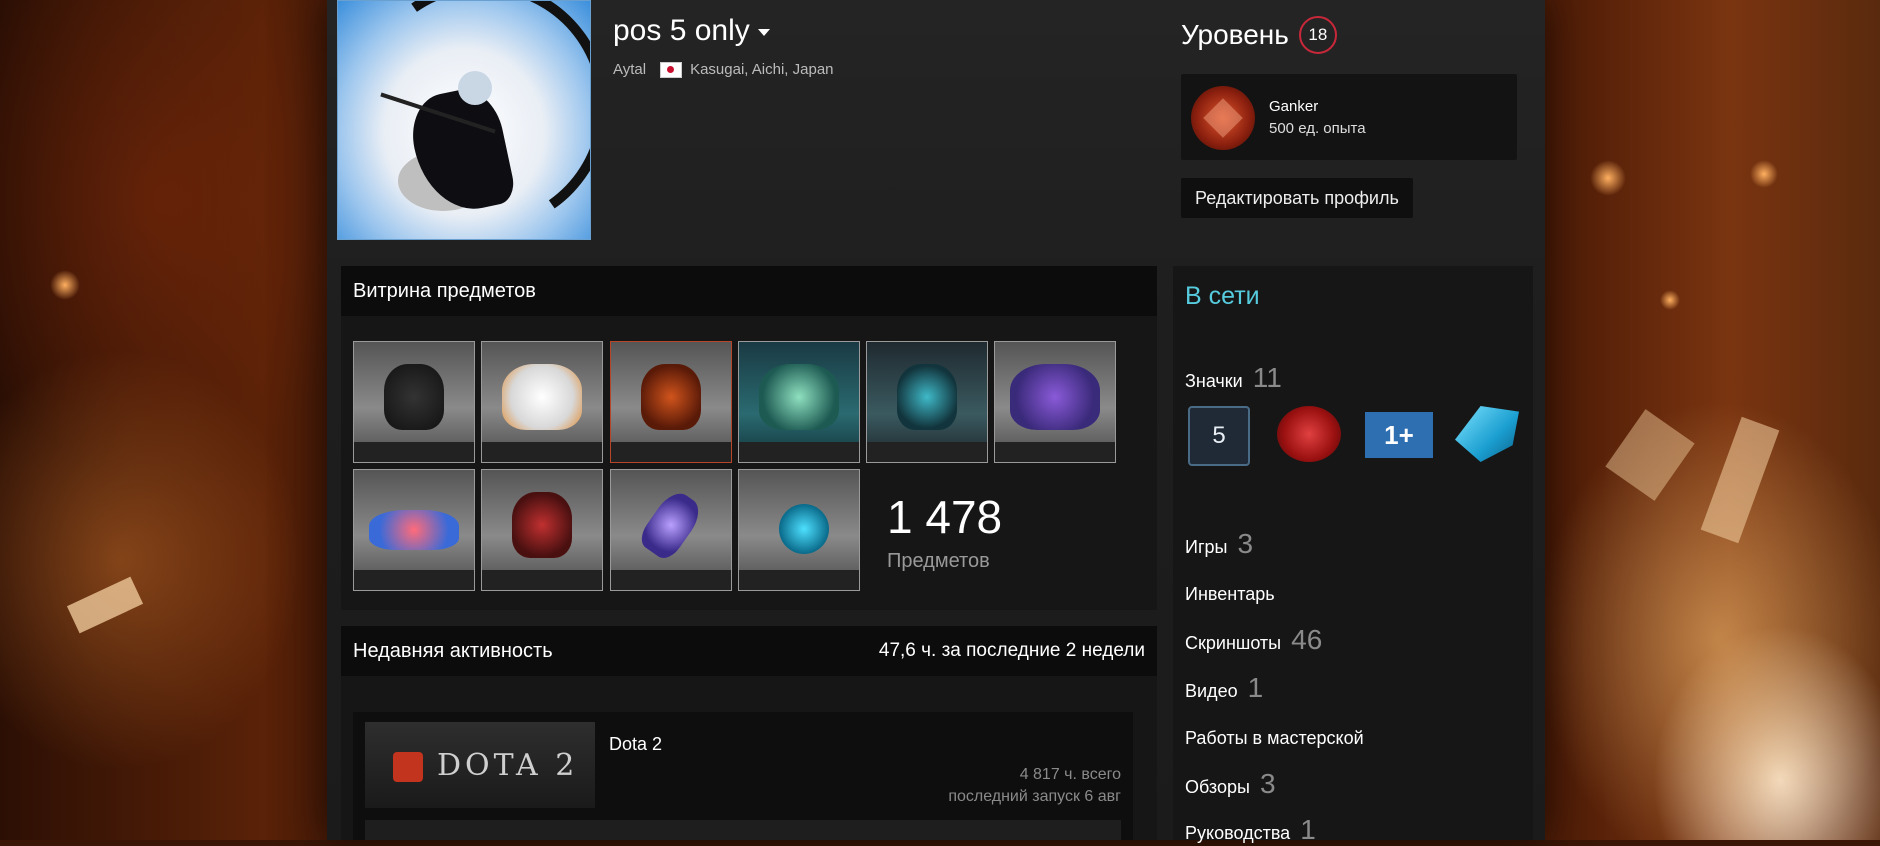  I want to click on location: Kasugai, Aichi, Japan, so click(762, 69).